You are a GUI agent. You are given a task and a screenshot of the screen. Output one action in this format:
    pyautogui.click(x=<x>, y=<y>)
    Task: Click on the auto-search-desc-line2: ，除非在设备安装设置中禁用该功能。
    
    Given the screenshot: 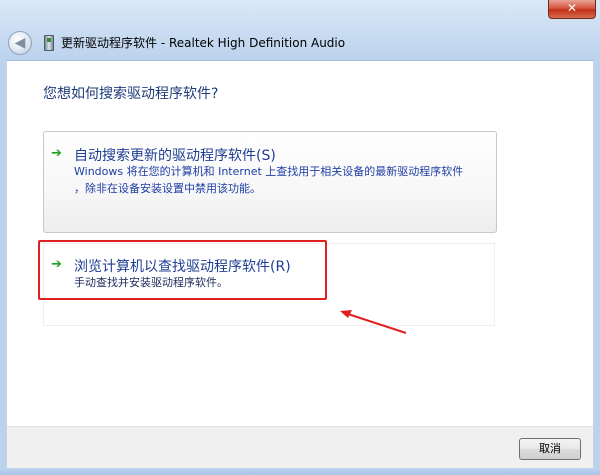 What is the action you would take?
    pyautogui.click(x=167, y=188)
    